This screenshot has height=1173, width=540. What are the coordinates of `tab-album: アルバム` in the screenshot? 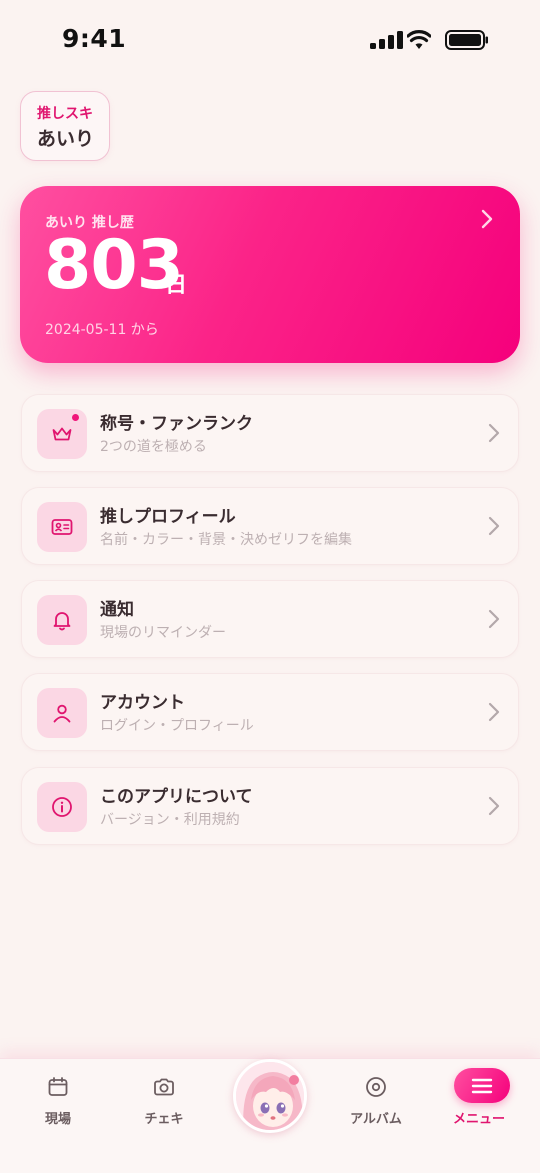 It's located at (376, 1099).